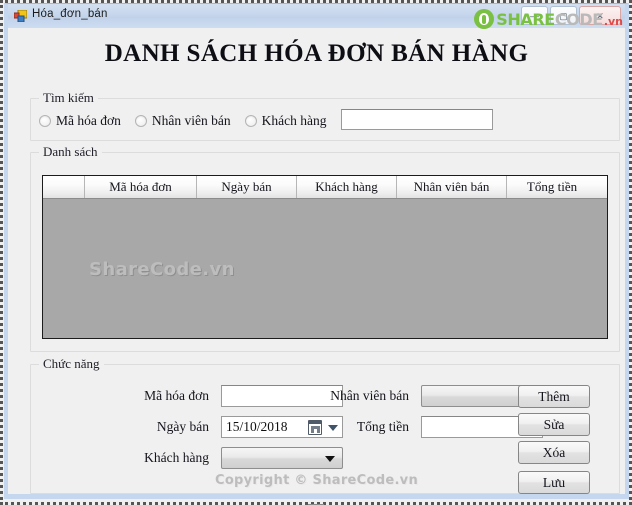 The image size is (632, 505). What do you see at coordinates (257, 426) in the screenshot?
I see `datepicker-value: 15/10/2018` at bounding box center [257, 426].